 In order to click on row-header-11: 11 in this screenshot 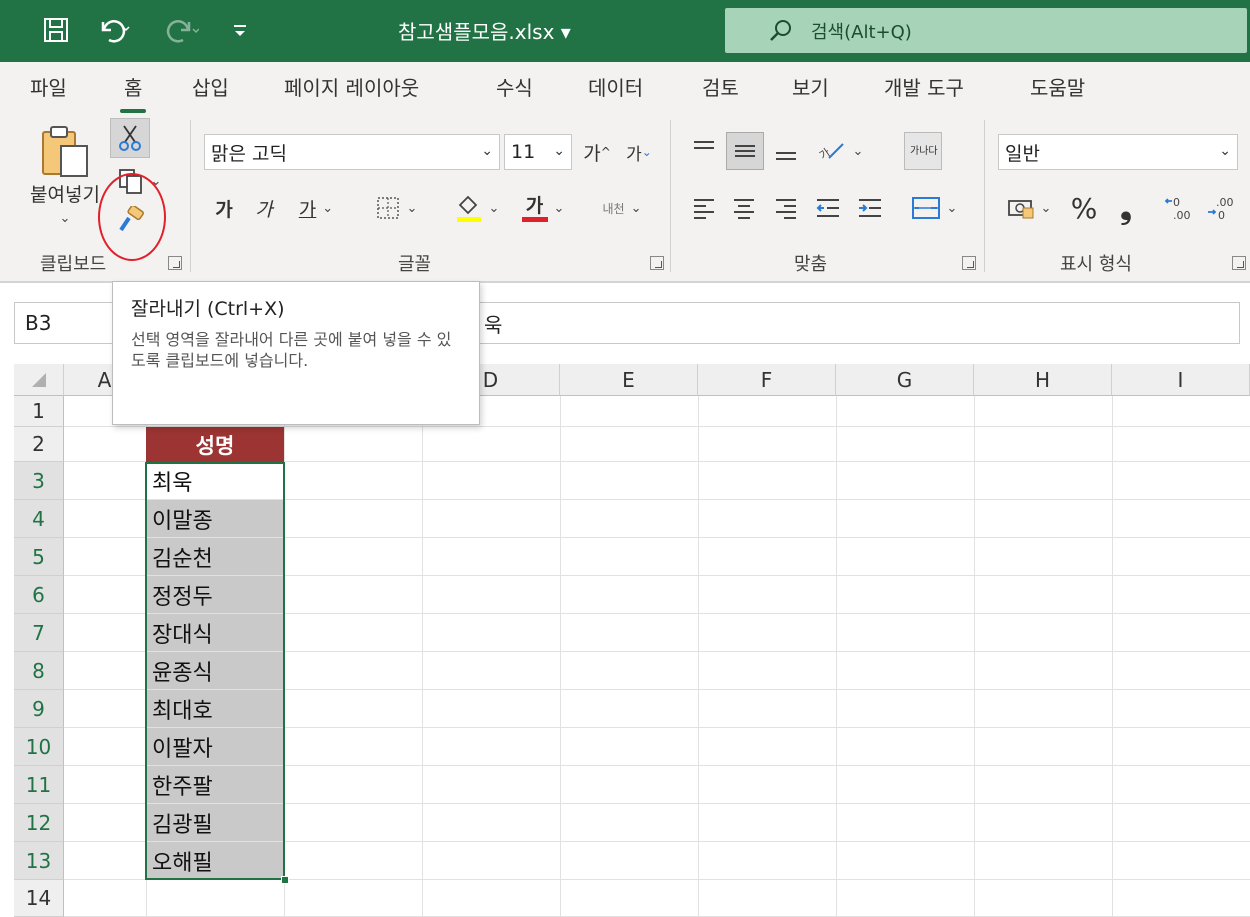, I will do `click(39, 785)`.